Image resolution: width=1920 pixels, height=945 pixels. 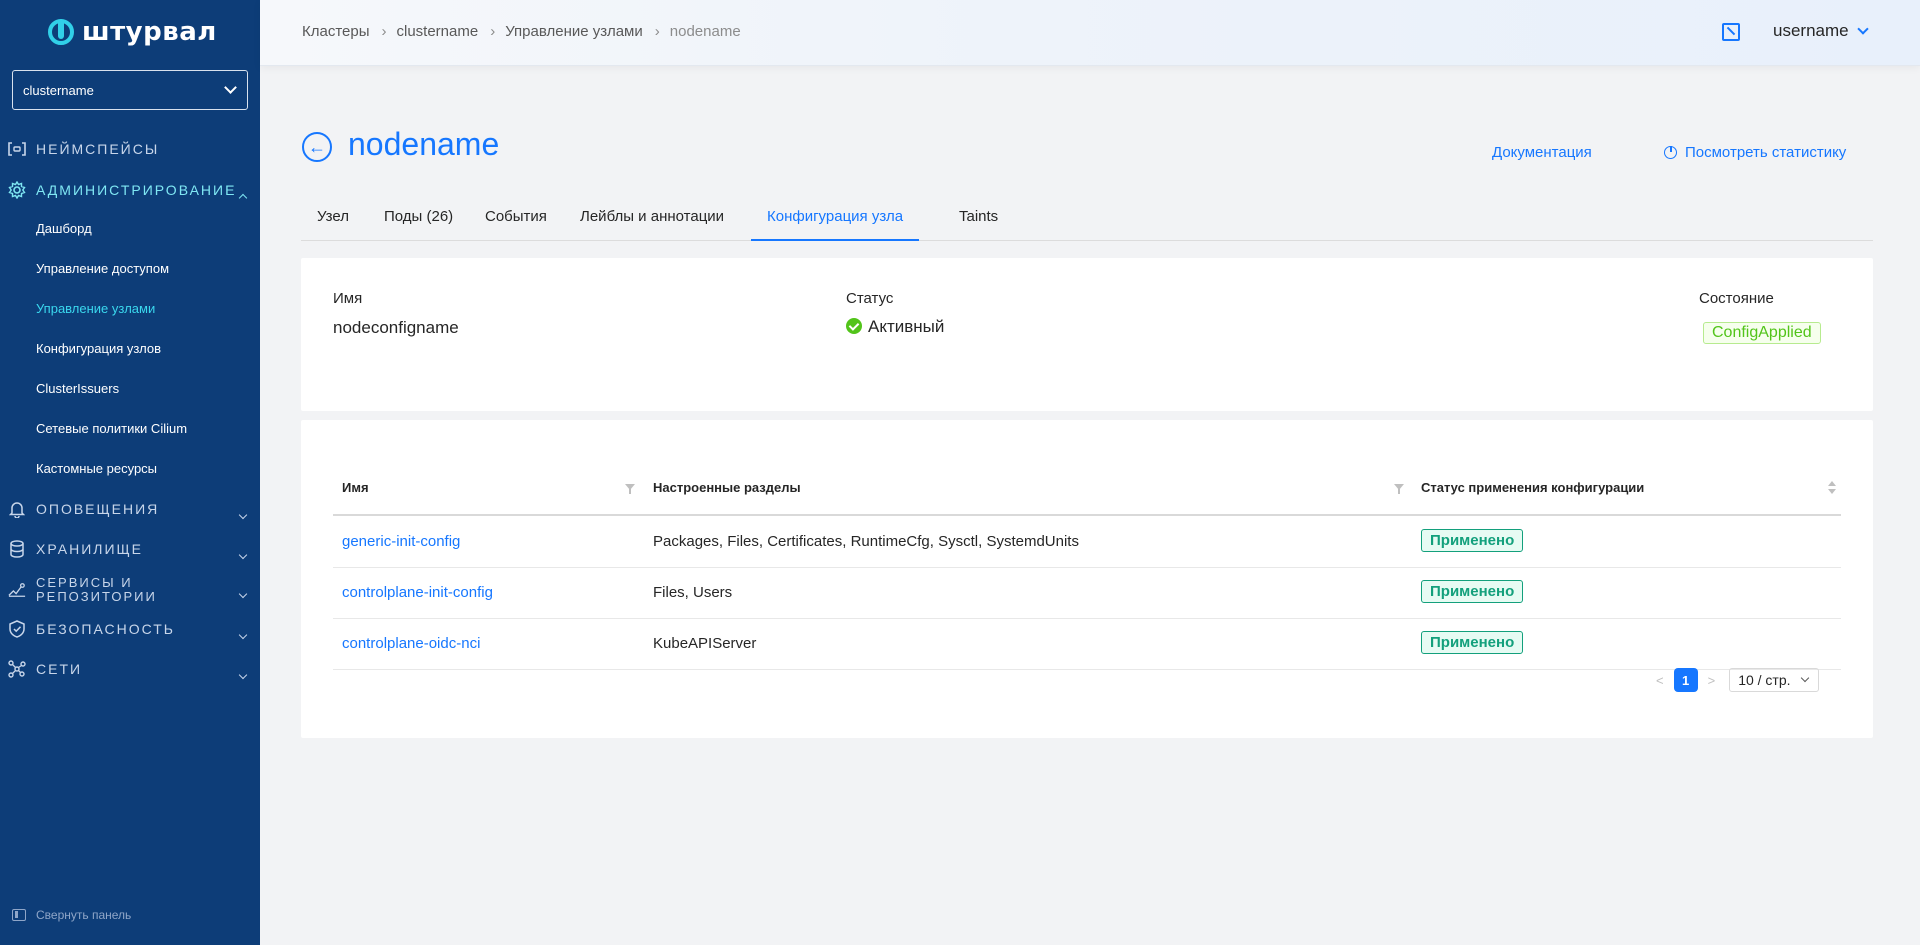 What do you see at coordinates (418, 220) in the screenshot?
I see `tab-pods: Поды (26)` at bounding box center [418, 220].